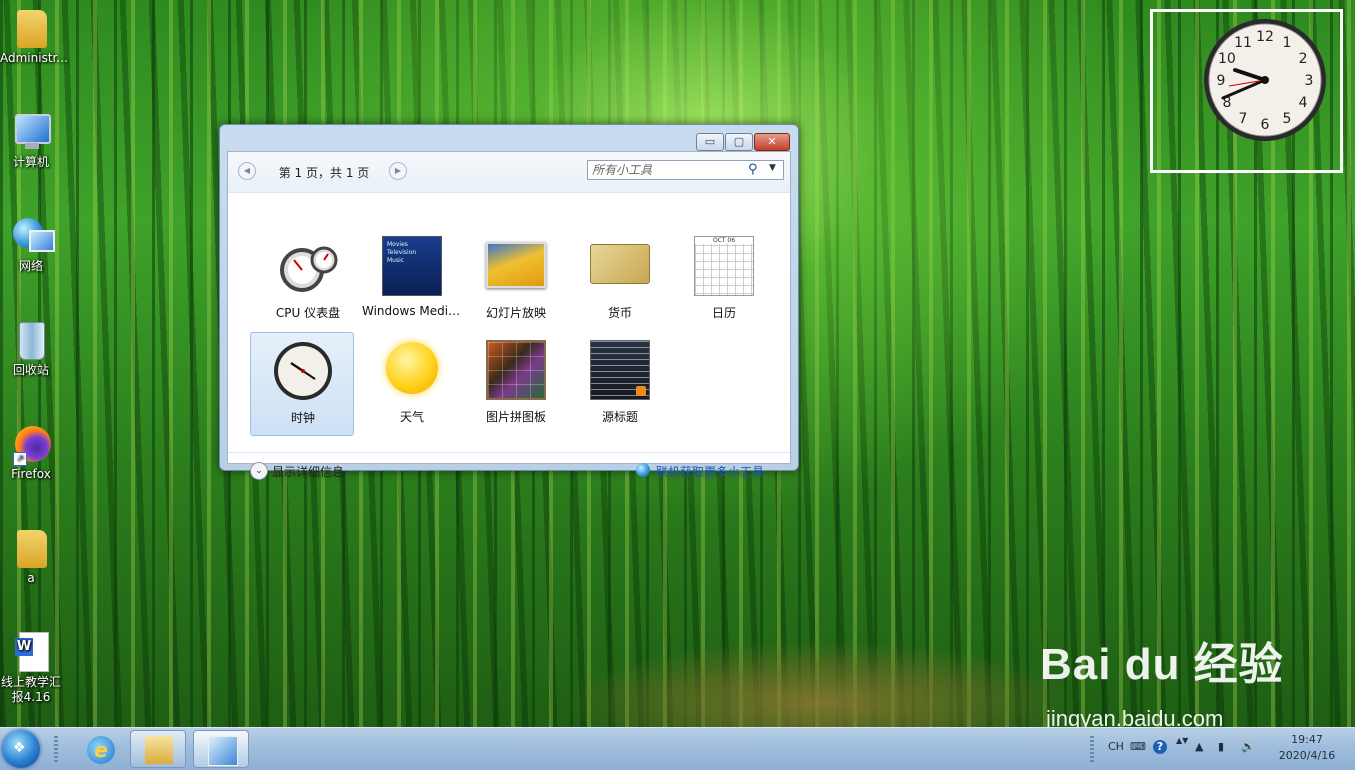 The width and height of the screenshot is (1355, 770). I want to click on gadget-label: 天气, so click(411, 417).